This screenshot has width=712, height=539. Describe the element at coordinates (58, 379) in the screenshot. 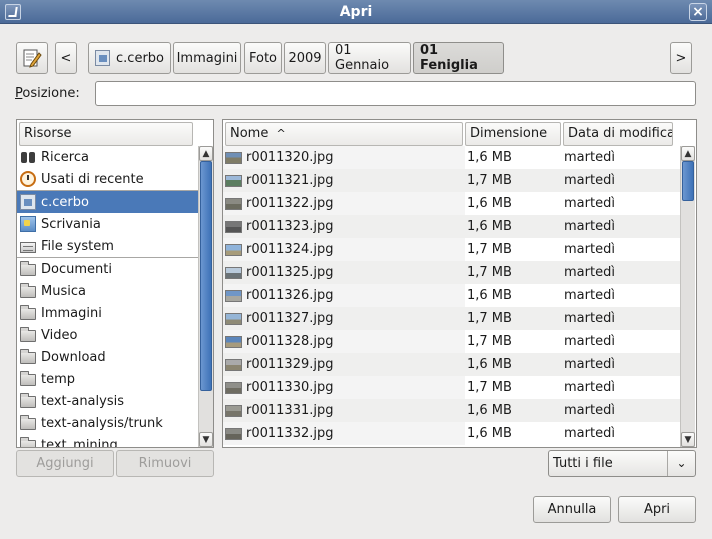

I see `bookmark-label: temp` at that location.